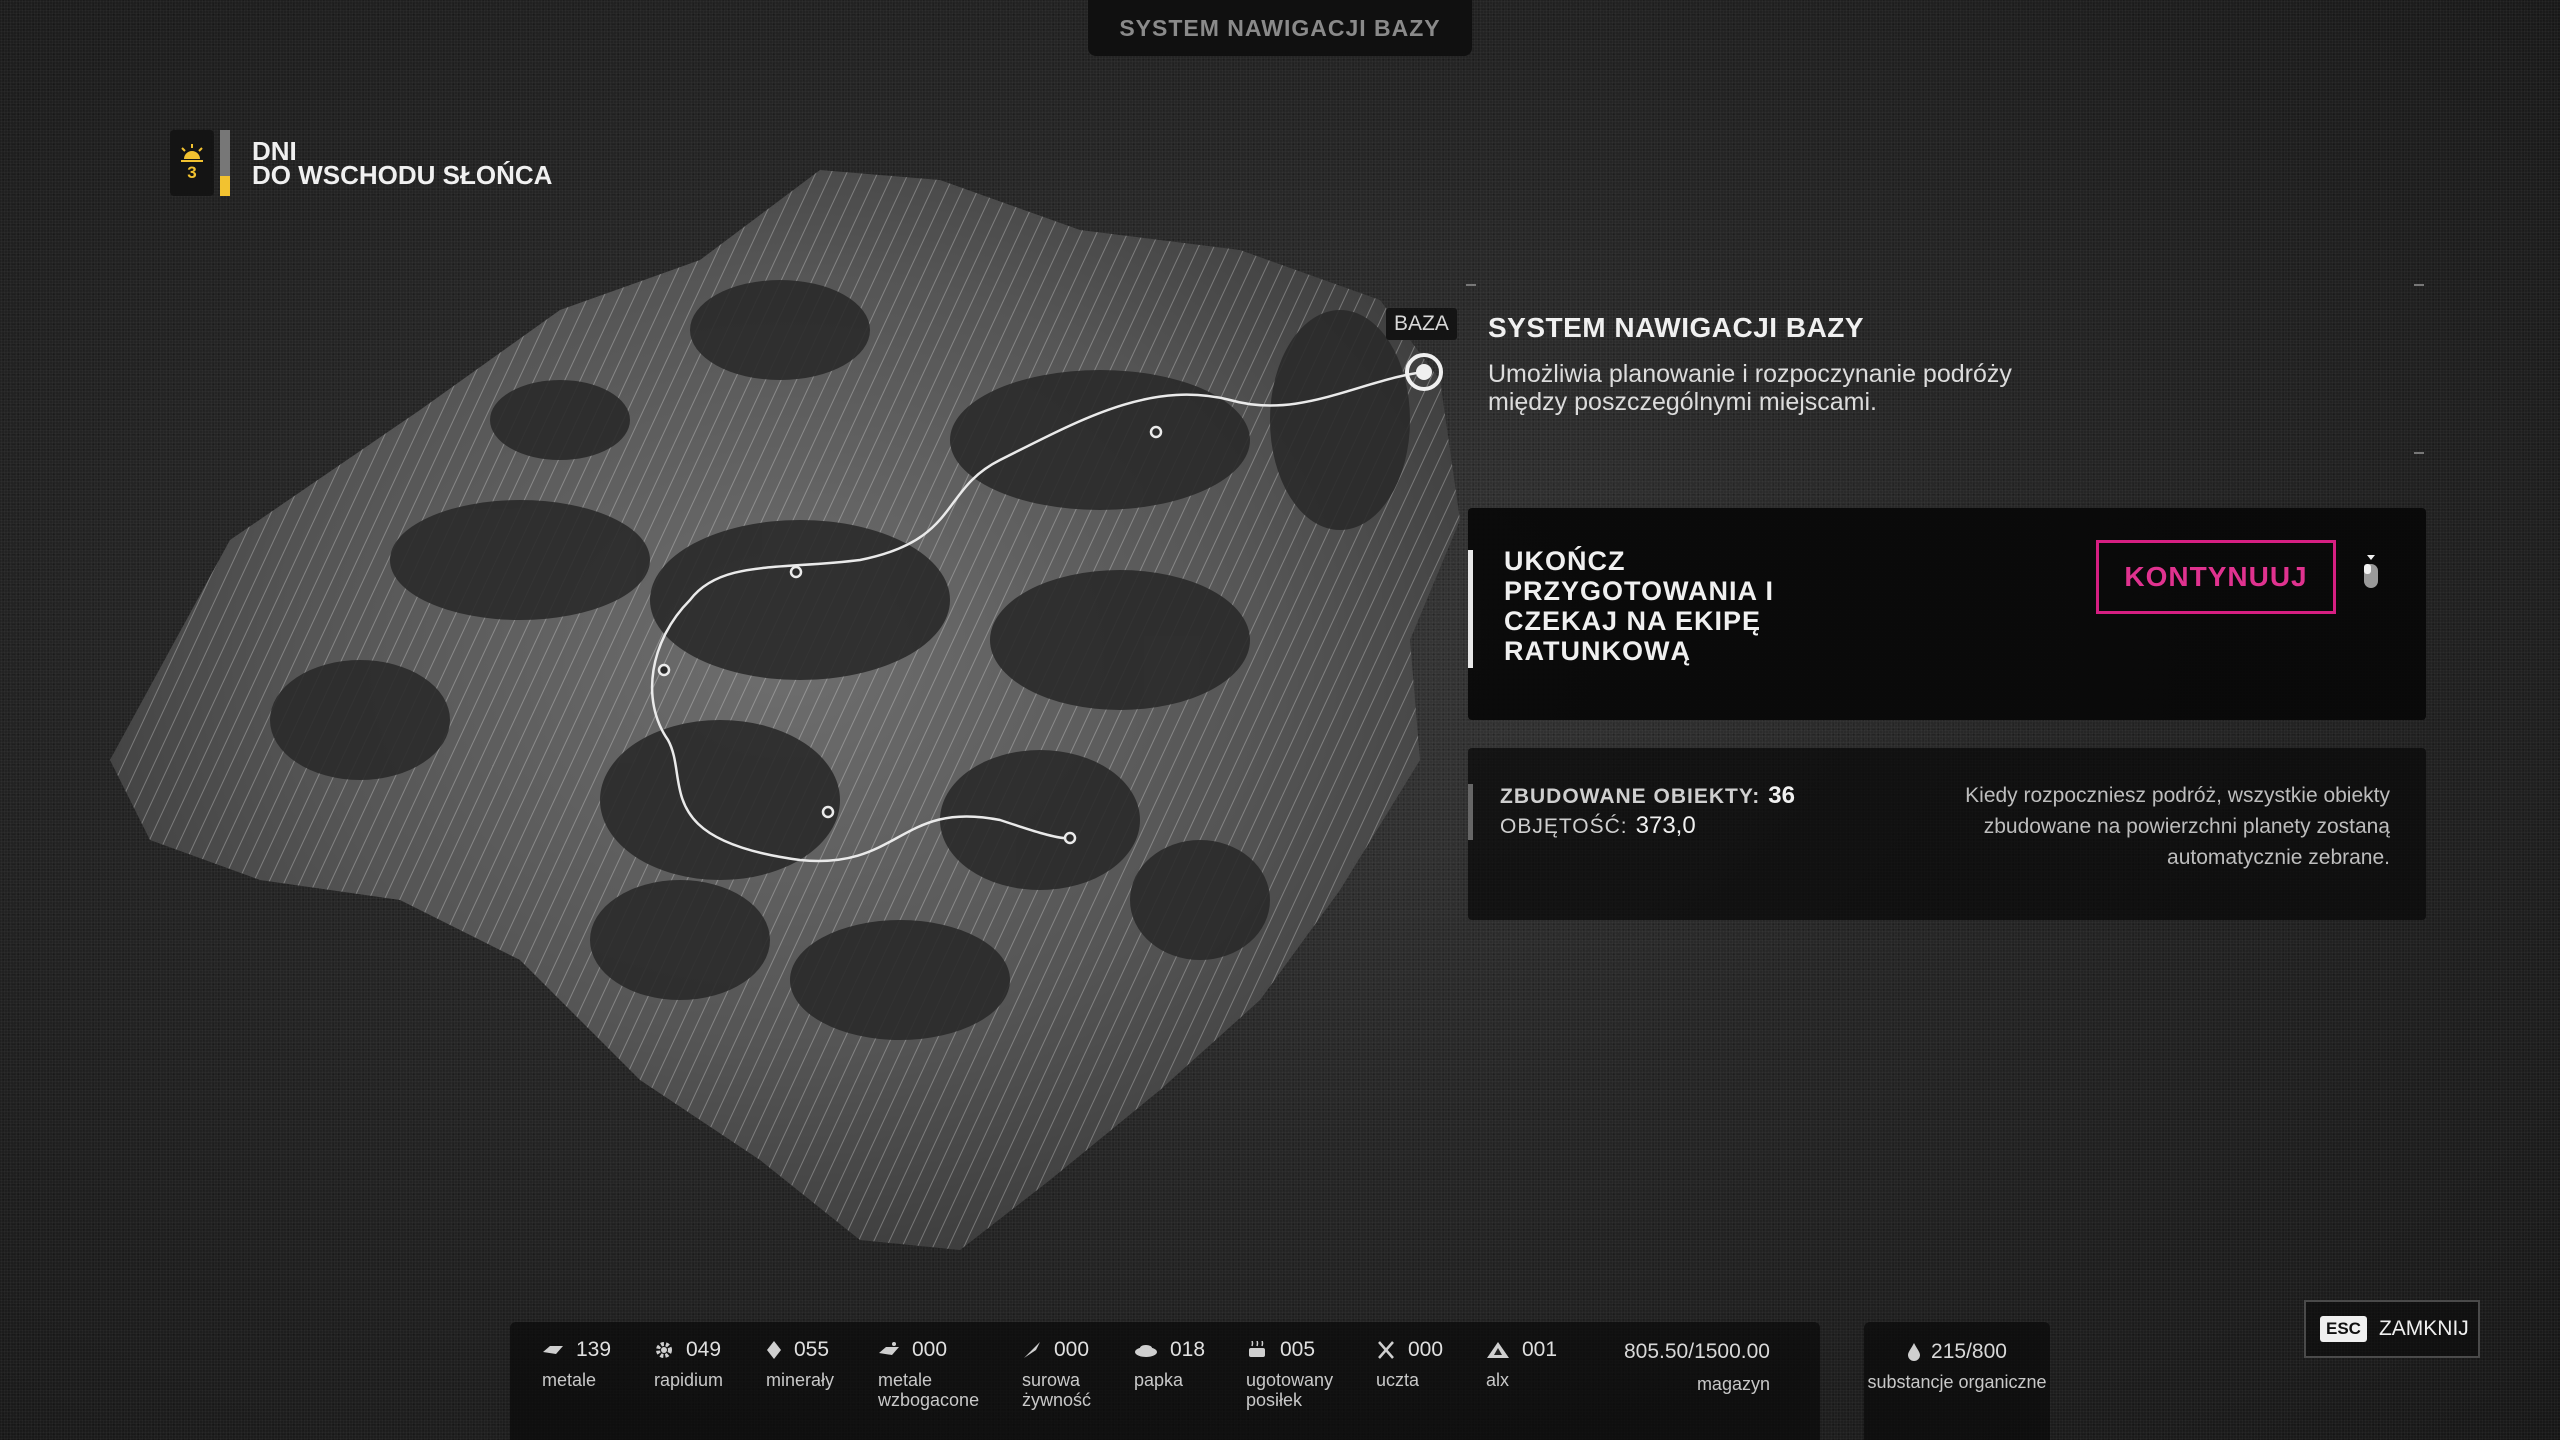  Describe the element at coordinates (1781, 795) in the screenshot. I see `built-objects-value: 36` at that location.